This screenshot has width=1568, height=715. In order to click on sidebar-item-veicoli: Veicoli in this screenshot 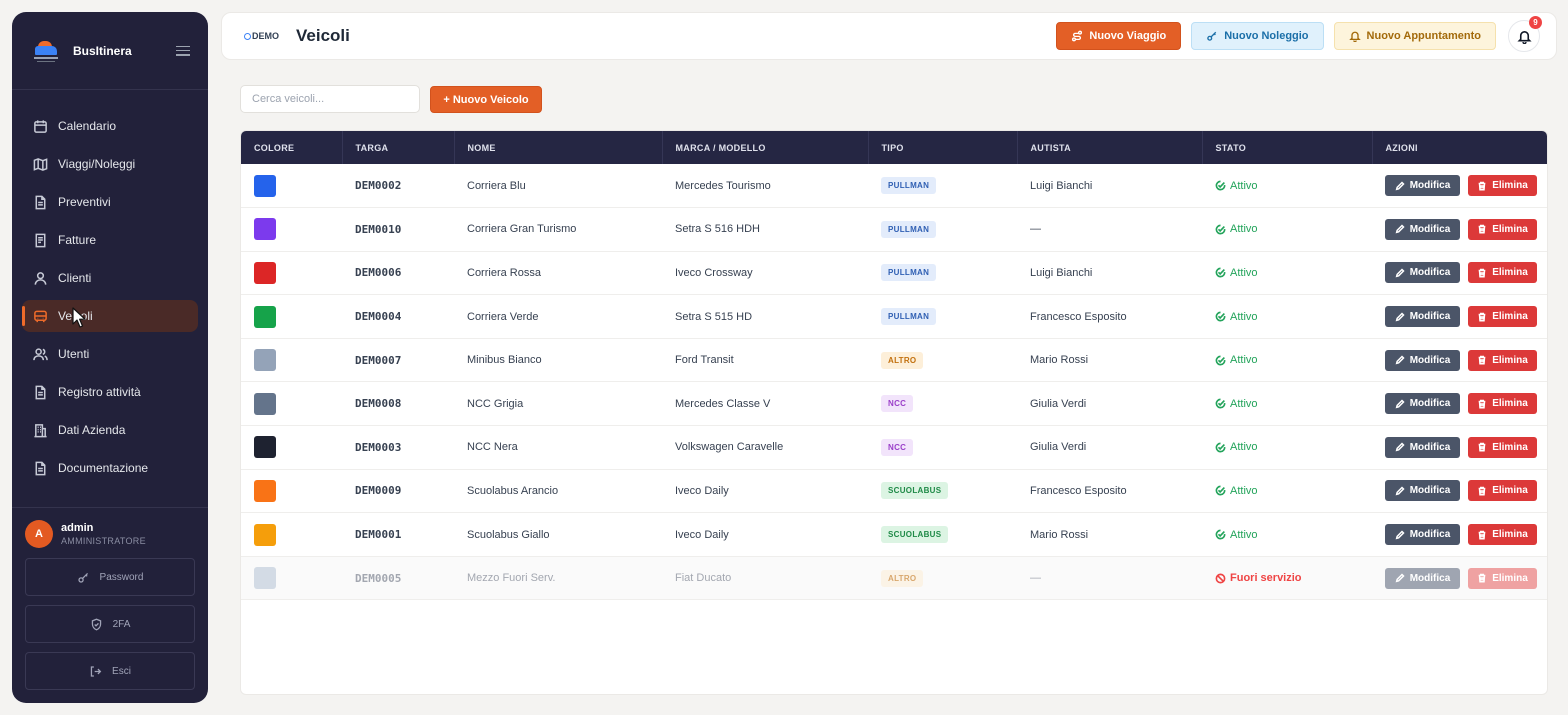, I will do `click(110, 316)`.